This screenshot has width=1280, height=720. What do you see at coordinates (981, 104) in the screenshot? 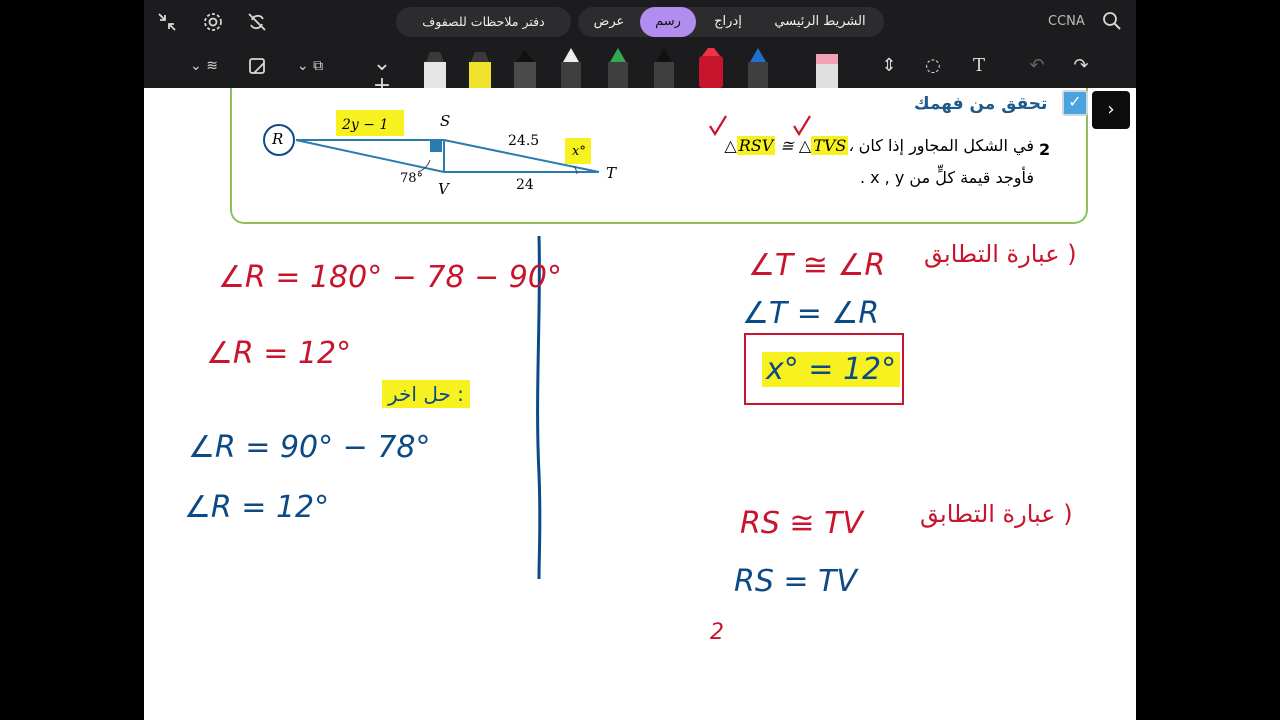
I see `problem-title: تحقق من فهمك` at bounding box center [981, 104].